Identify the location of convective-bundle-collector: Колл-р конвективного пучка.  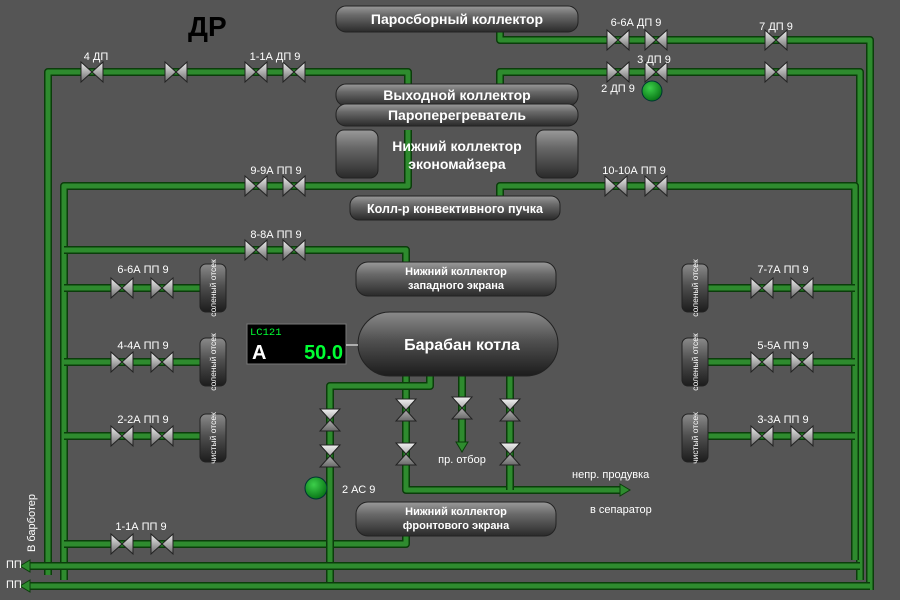
(455, 208).